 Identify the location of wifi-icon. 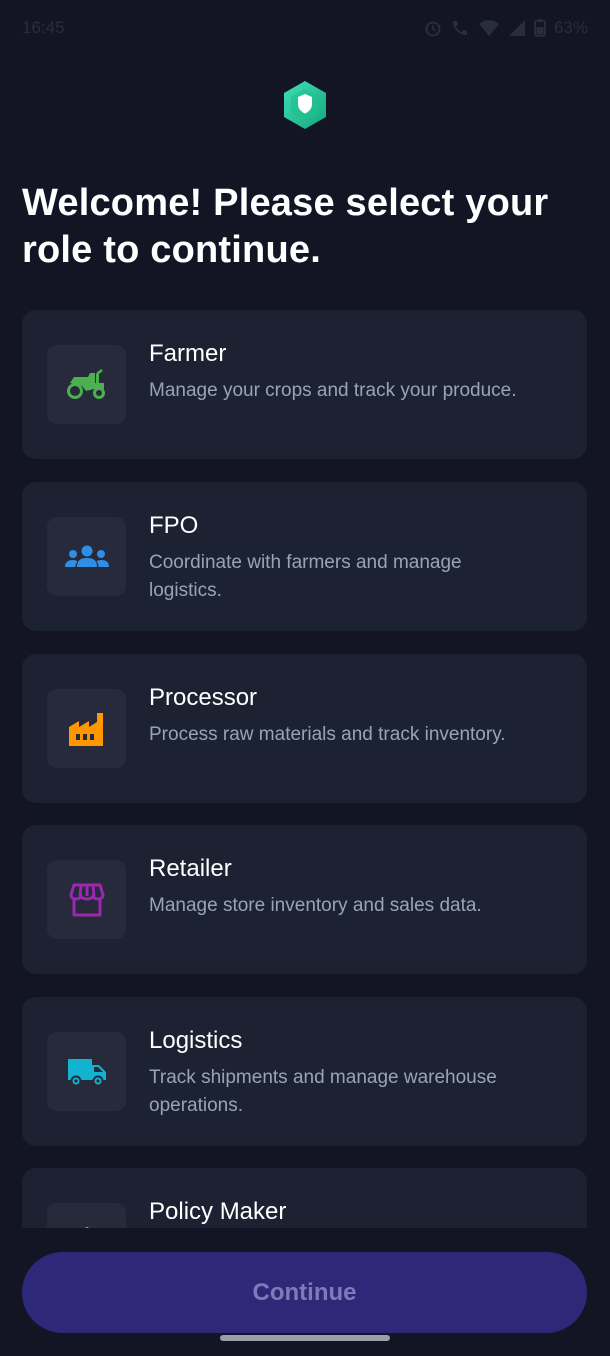
(488, 28).